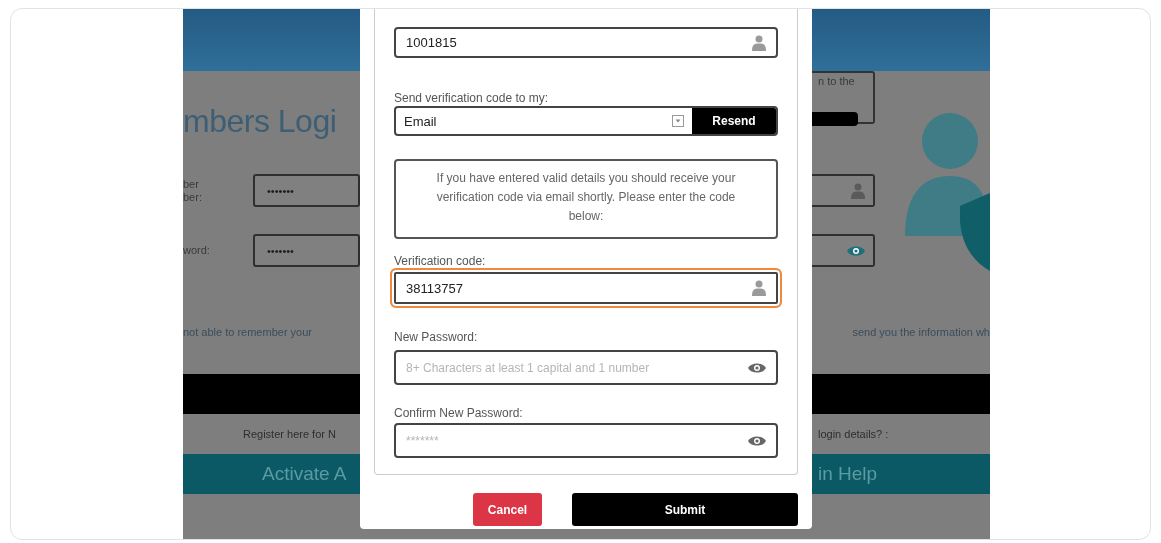 Image resolution: width=1161 pixels, height=543 pixels. Describe the element at coordinates (586, 288) in the screenshot. I see `input-field: 38113757` at that location.